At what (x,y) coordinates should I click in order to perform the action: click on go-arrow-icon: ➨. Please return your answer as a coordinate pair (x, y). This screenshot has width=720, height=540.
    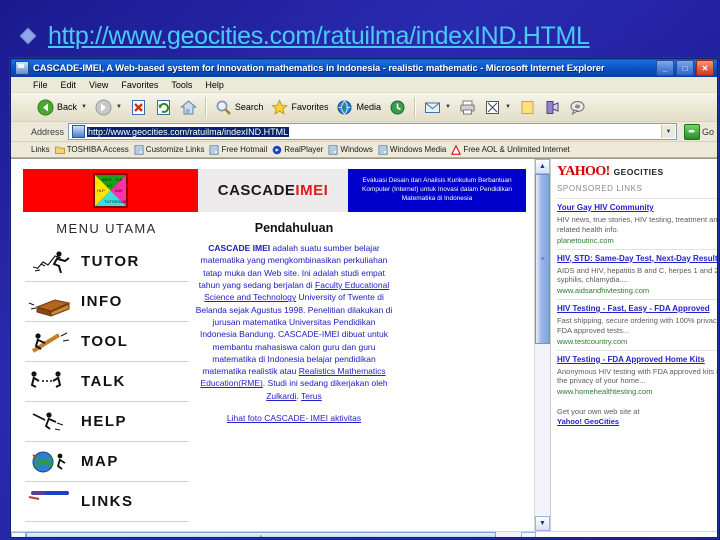
    Looking at the image, I should click on (691, 131).